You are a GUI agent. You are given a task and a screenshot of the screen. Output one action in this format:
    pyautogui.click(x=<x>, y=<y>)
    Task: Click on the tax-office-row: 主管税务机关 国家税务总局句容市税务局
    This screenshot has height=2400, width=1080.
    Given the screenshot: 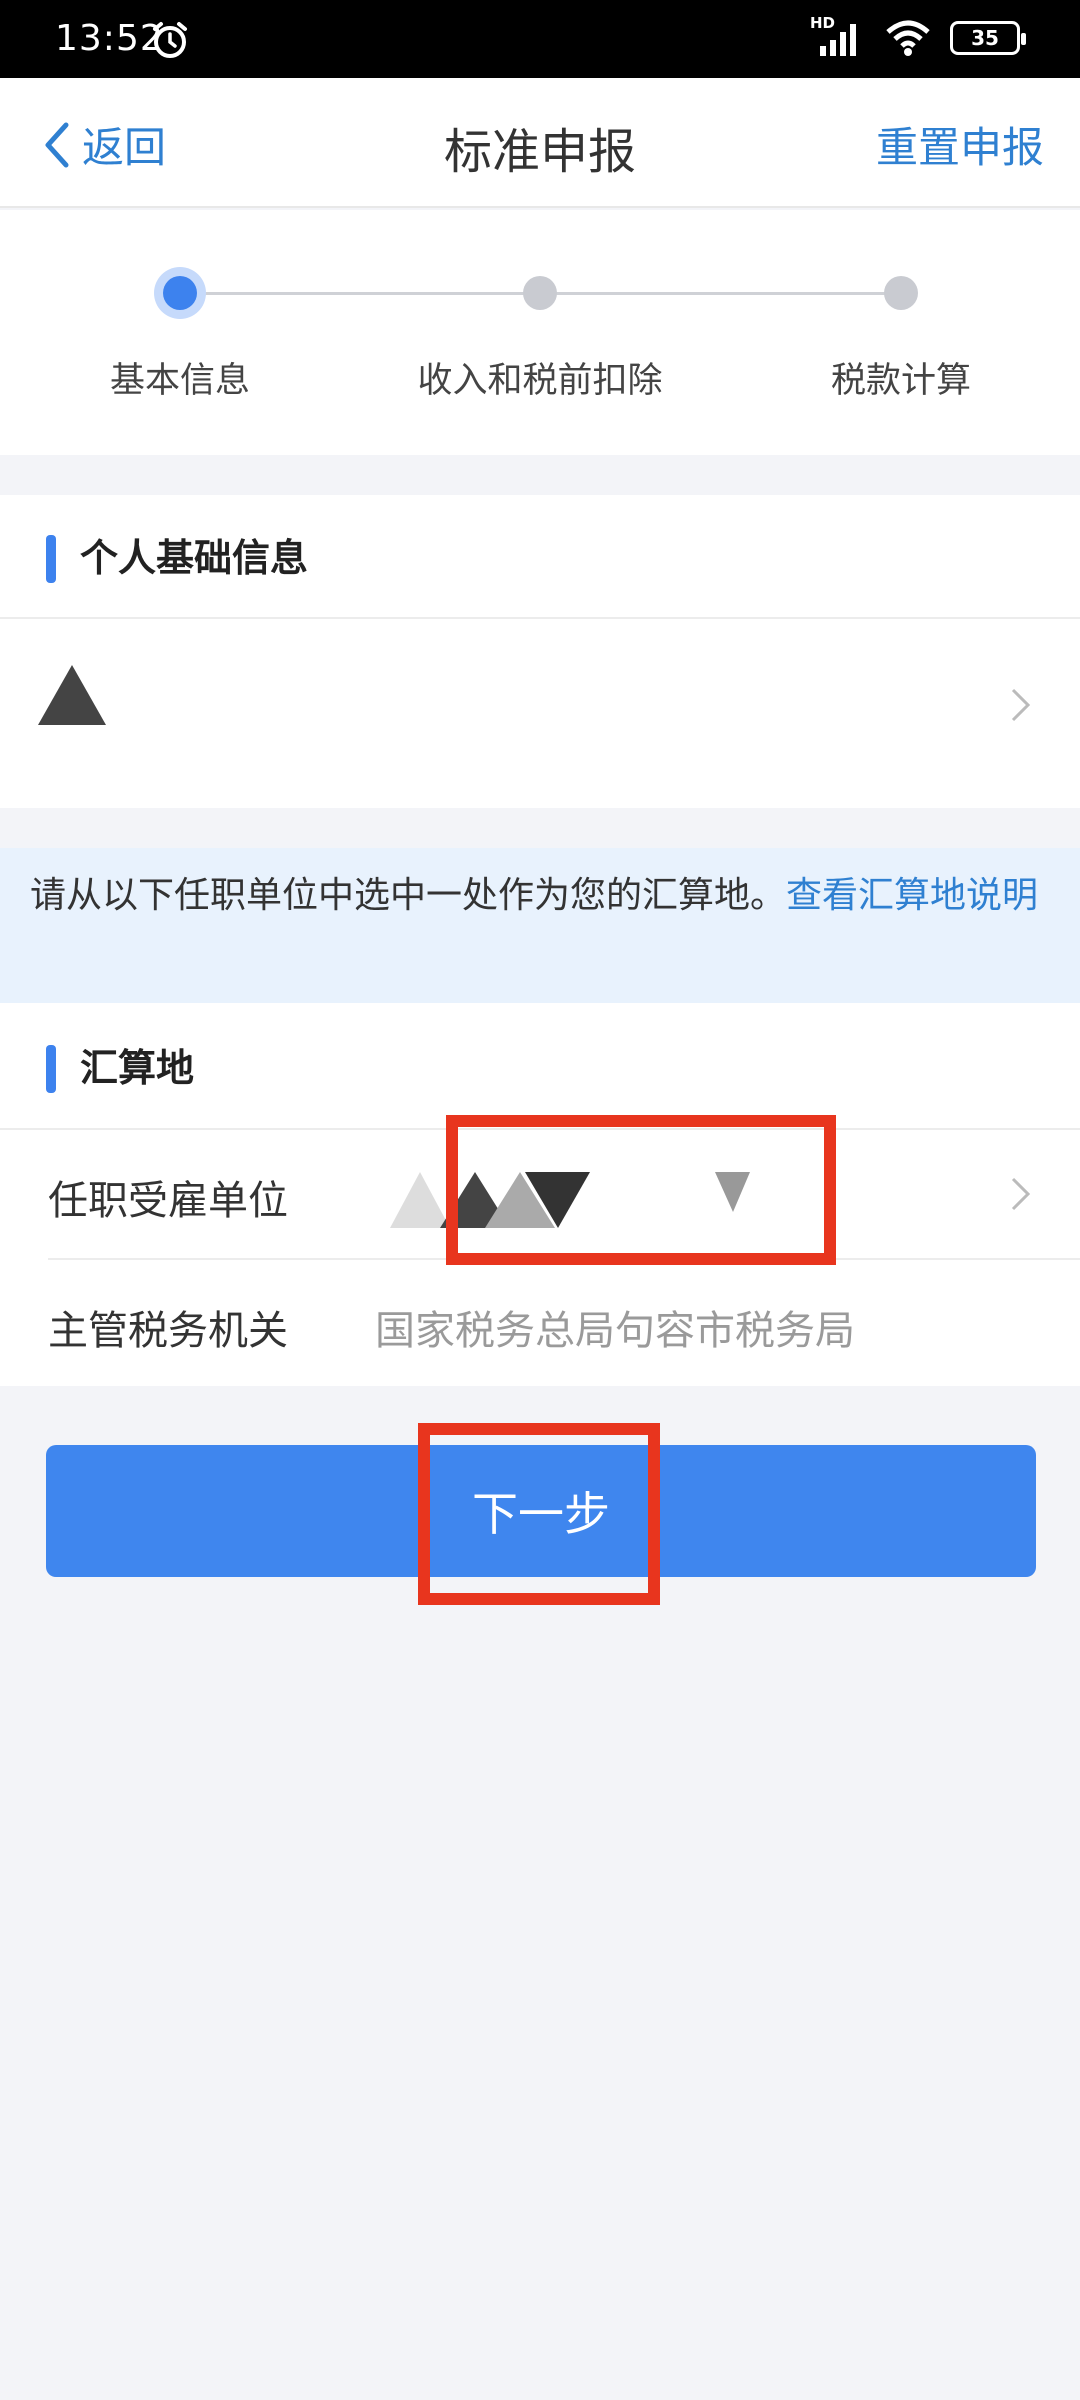 What is the action you would take?
    pyautogui.click(x=540, y=1323)
    